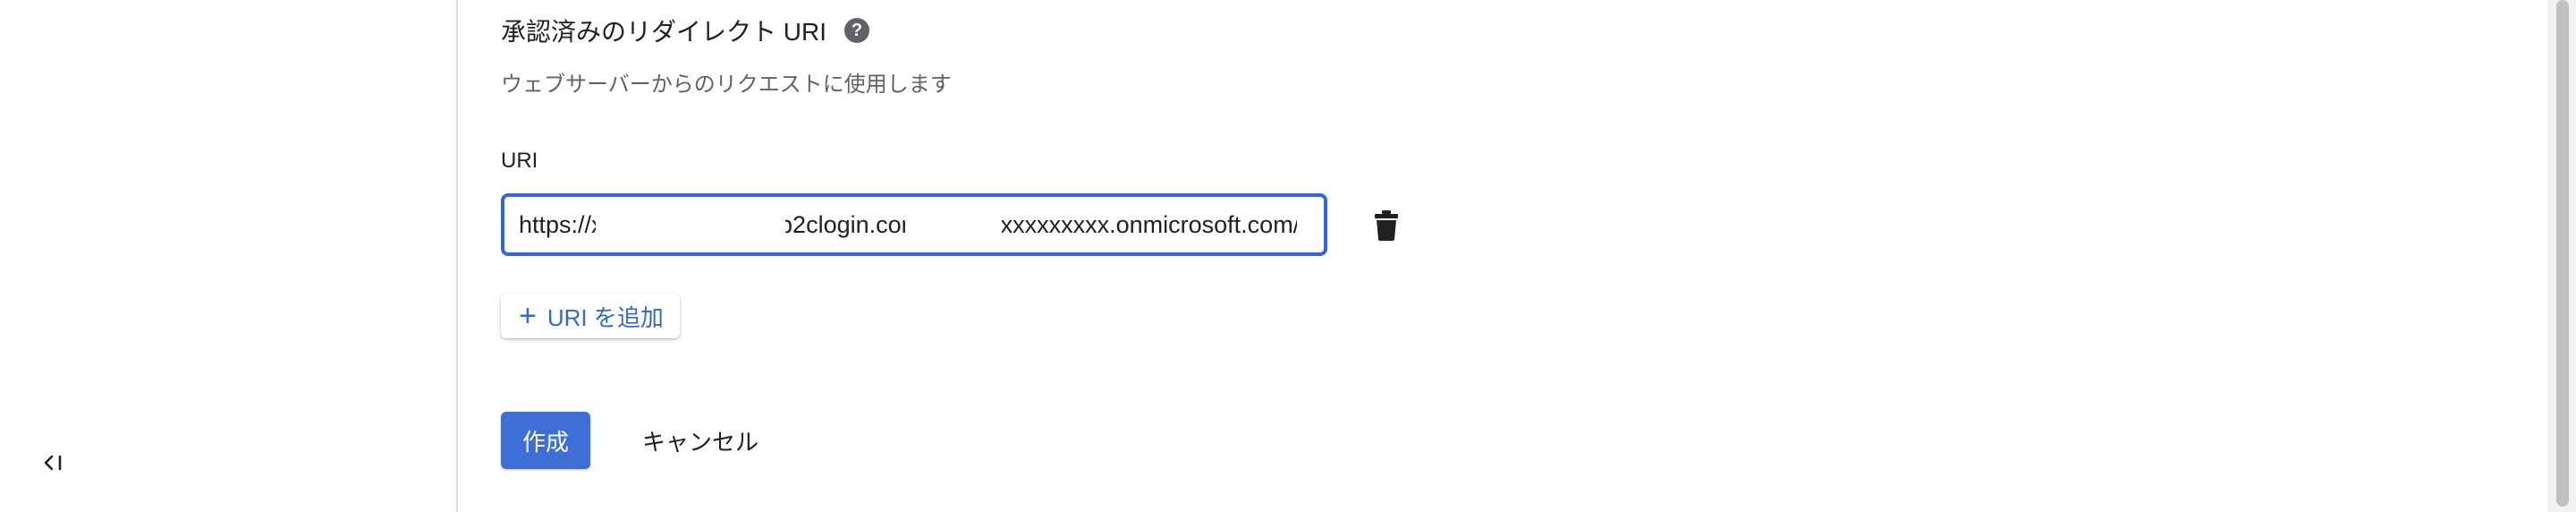 Image resolution: width=2576 pixels, height=512 pixels. Describe the element at coordinates (528, 316) in the screenshot. I see `plus-icon: +` at that location.